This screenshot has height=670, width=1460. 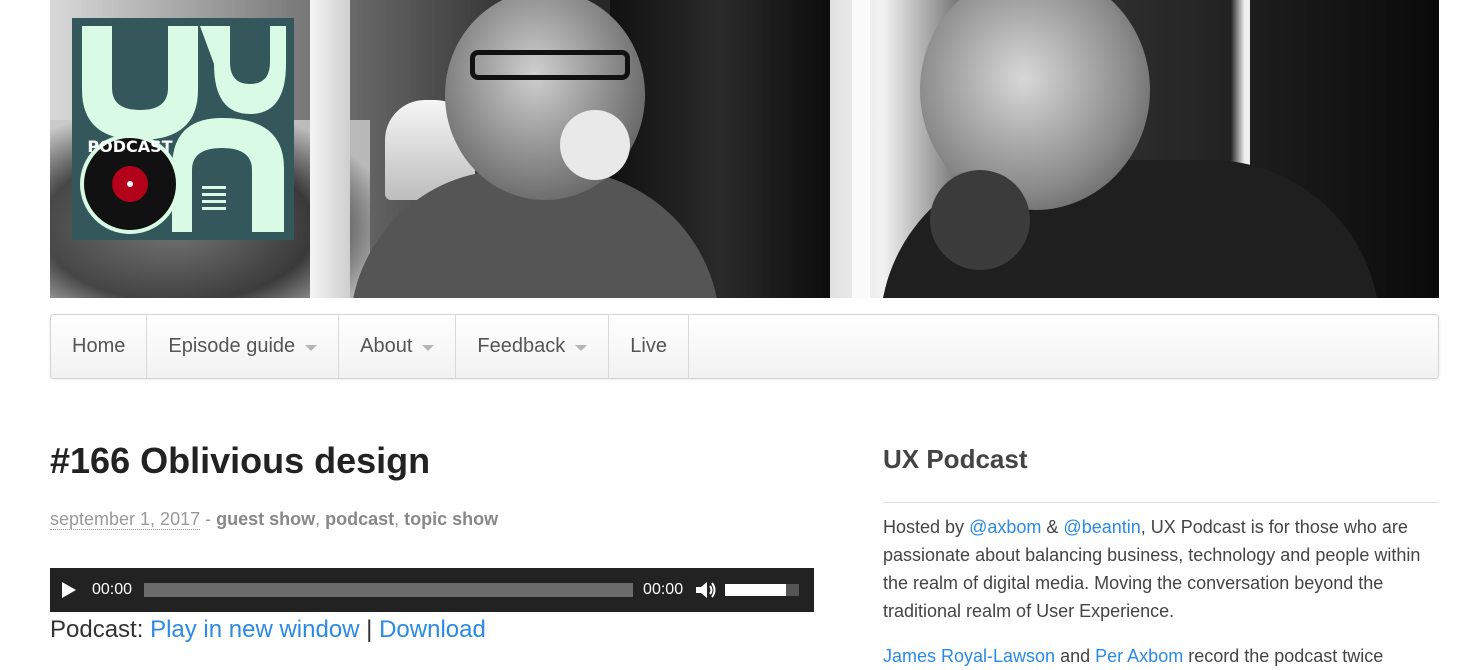 I want to click on nav-item-home: Home, so click(x=99, y=346).